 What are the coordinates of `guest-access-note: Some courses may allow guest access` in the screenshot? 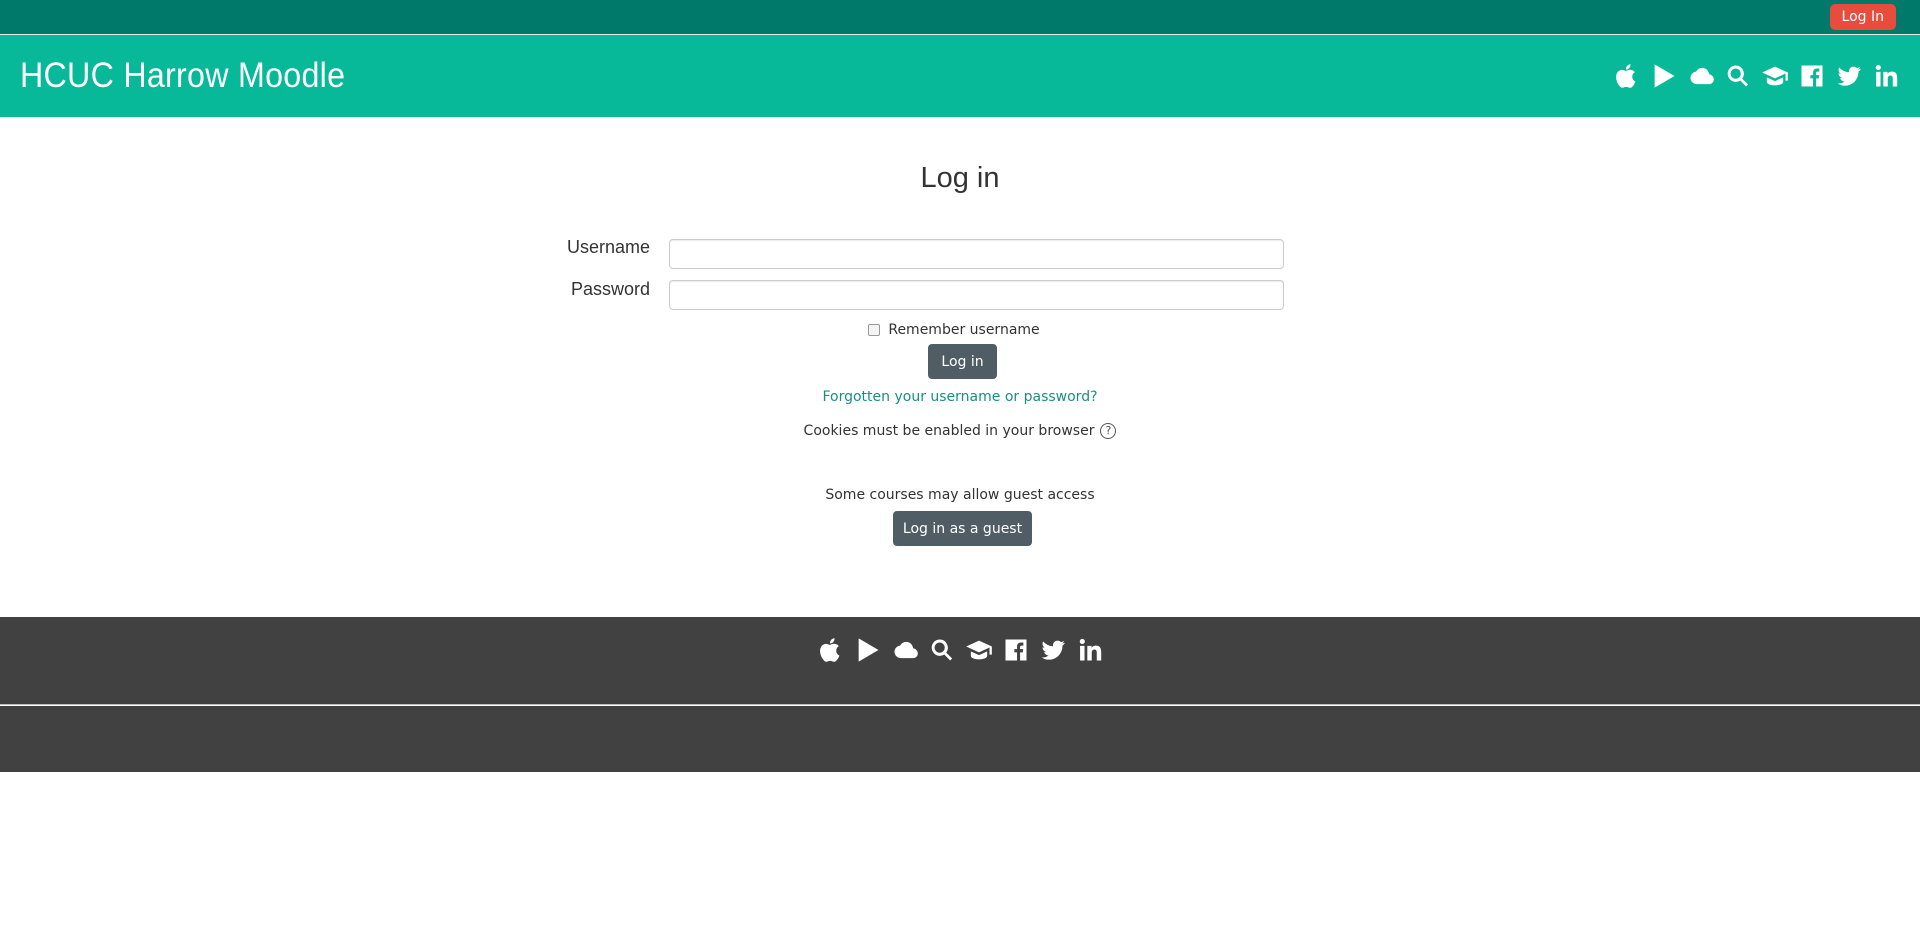 It's located at (960, 495).